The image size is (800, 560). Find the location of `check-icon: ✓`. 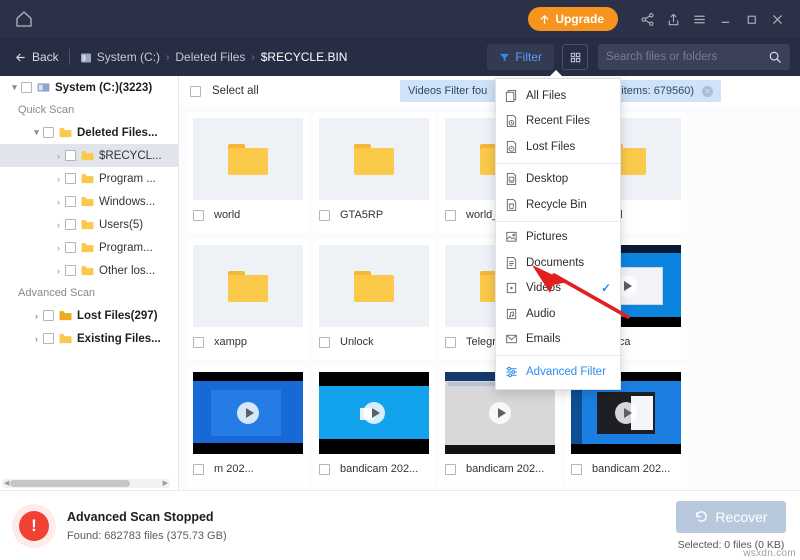

check-icon: ✓ is located at coordinates (605, 288).